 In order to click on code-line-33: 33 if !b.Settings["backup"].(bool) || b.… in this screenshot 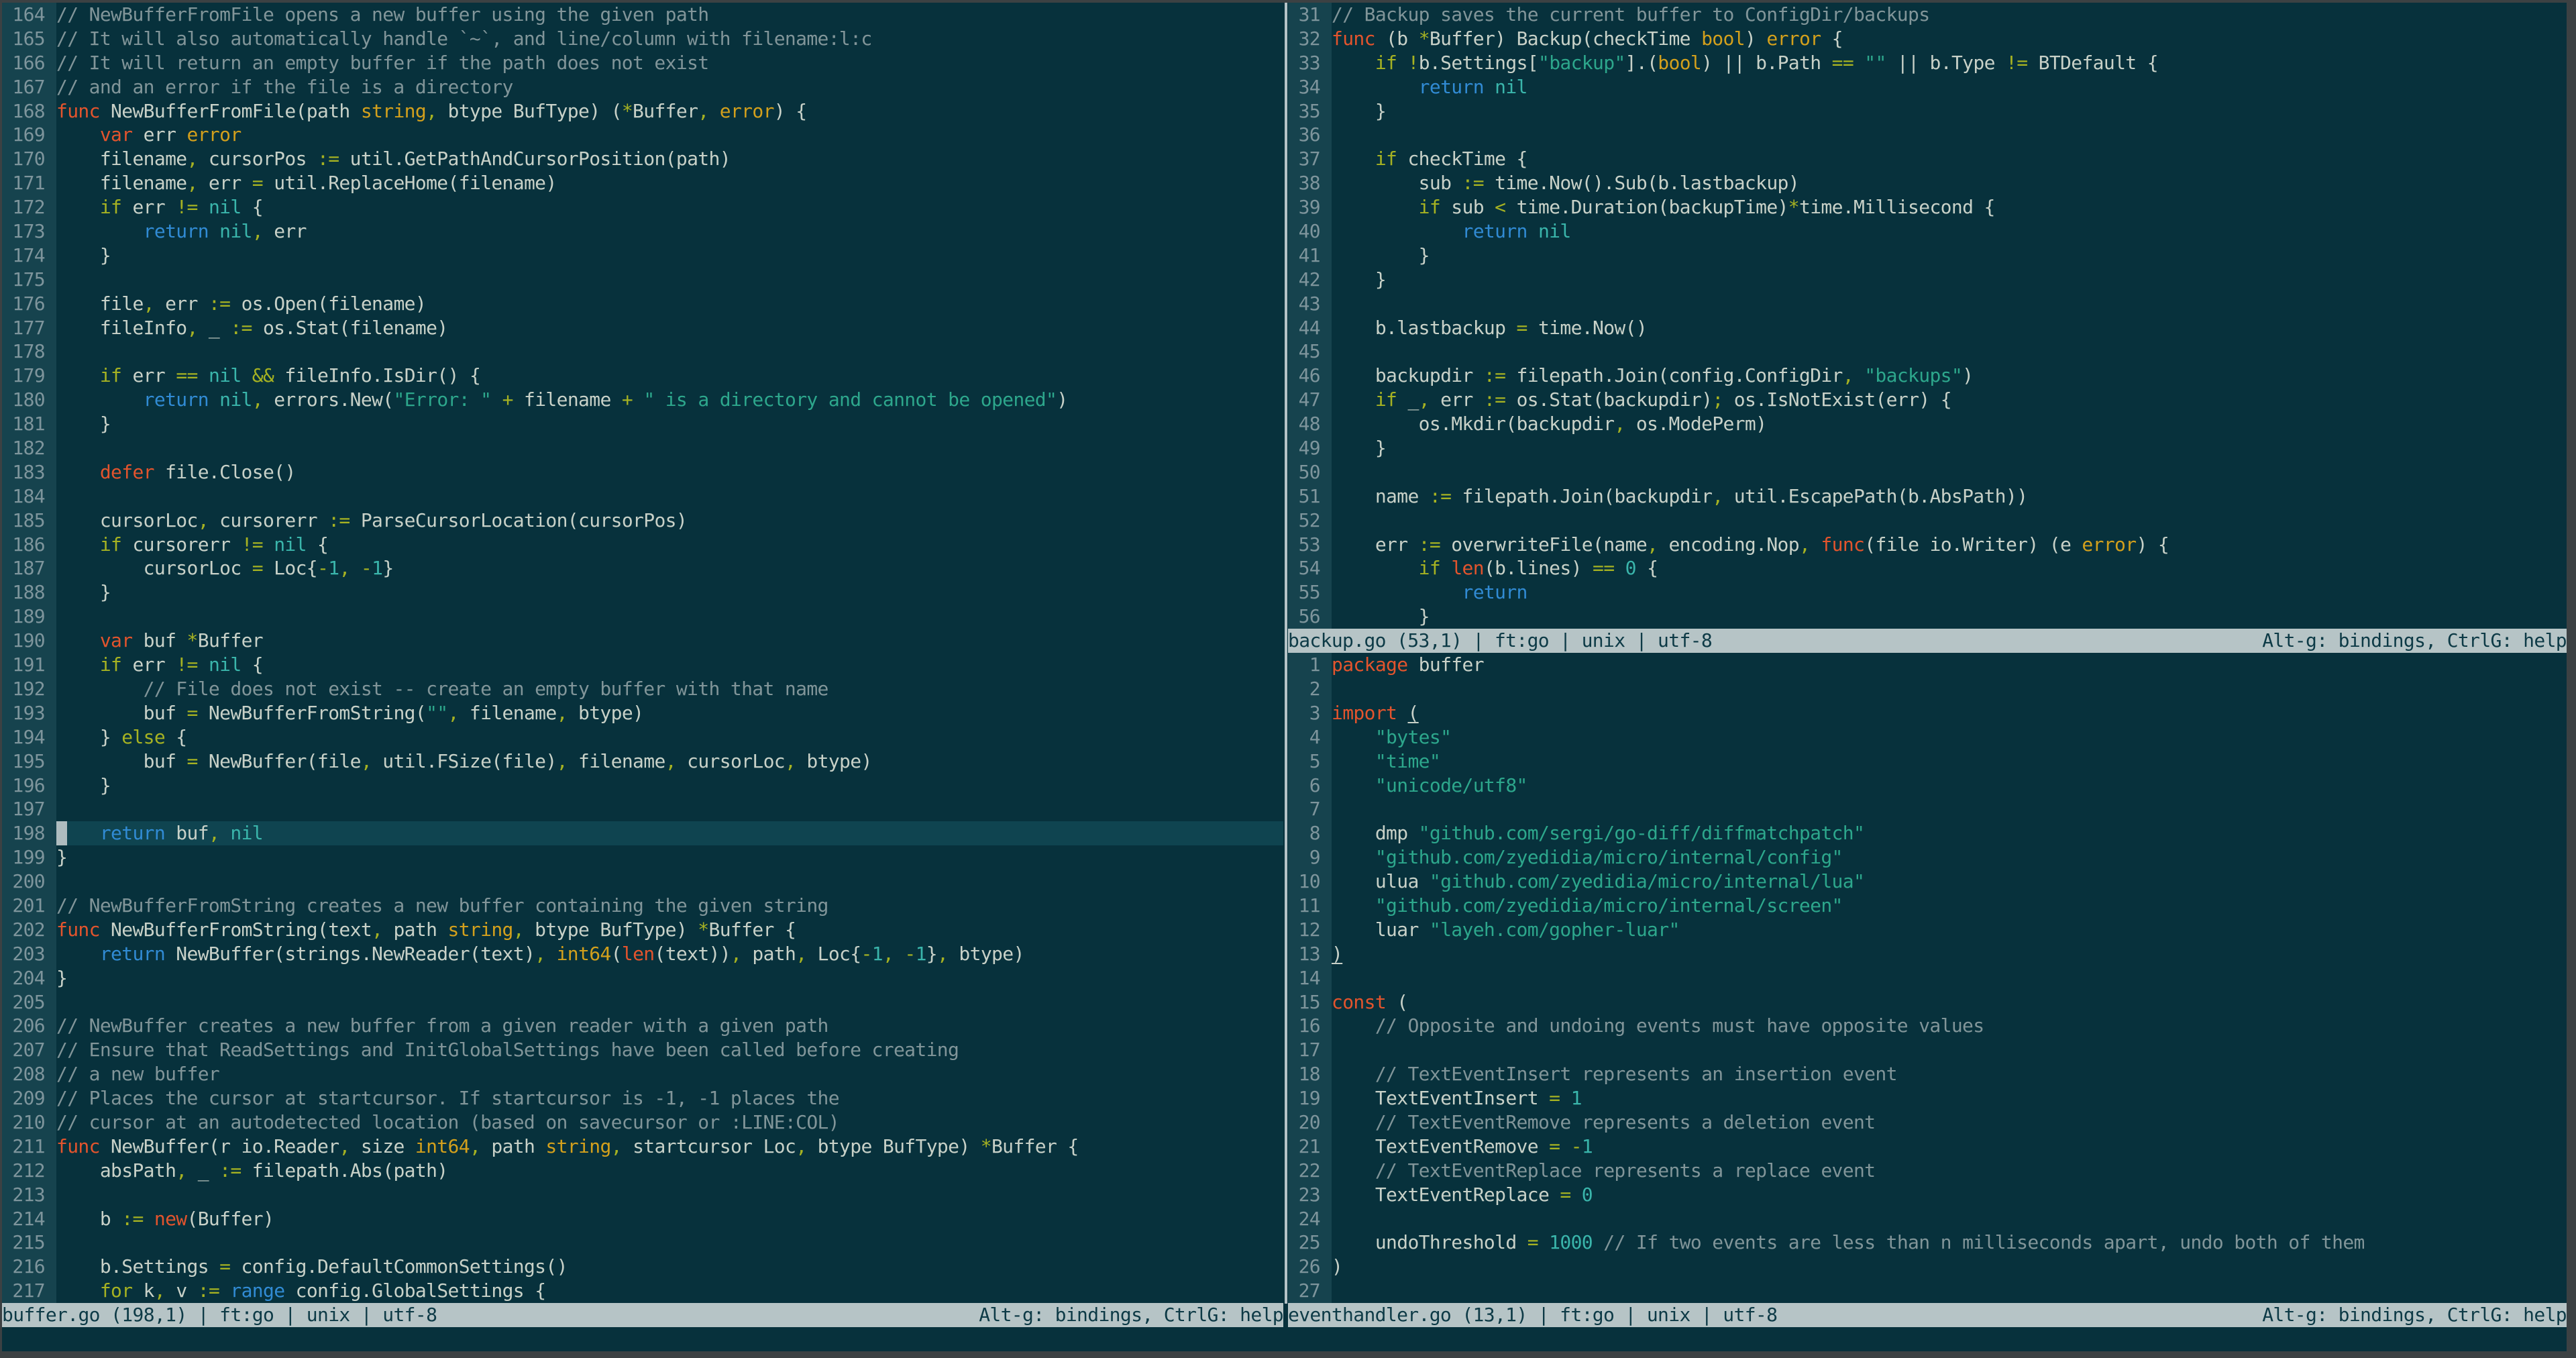, I will do `click(1927, 62)`.